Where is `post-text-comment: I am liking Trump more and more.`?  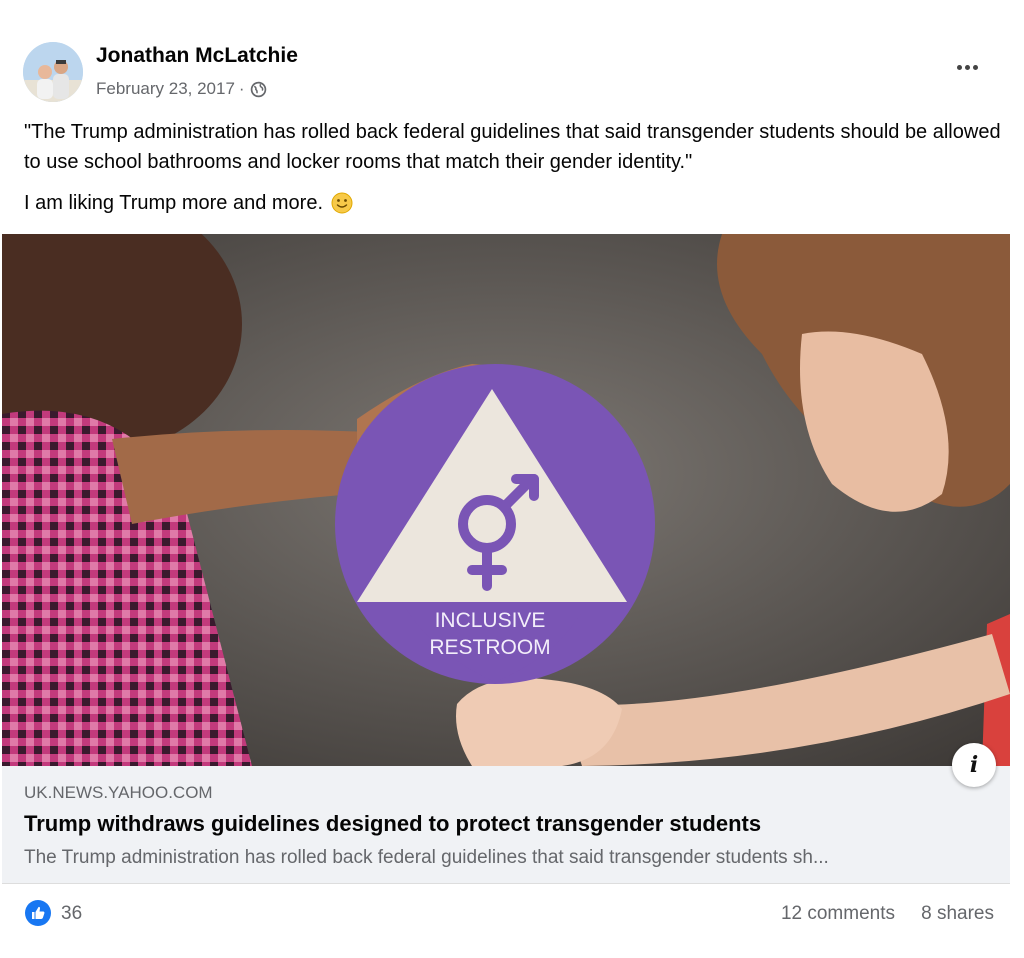 post-text-comment: I am liking Trump more and more. is located at coordinates (173, 203).